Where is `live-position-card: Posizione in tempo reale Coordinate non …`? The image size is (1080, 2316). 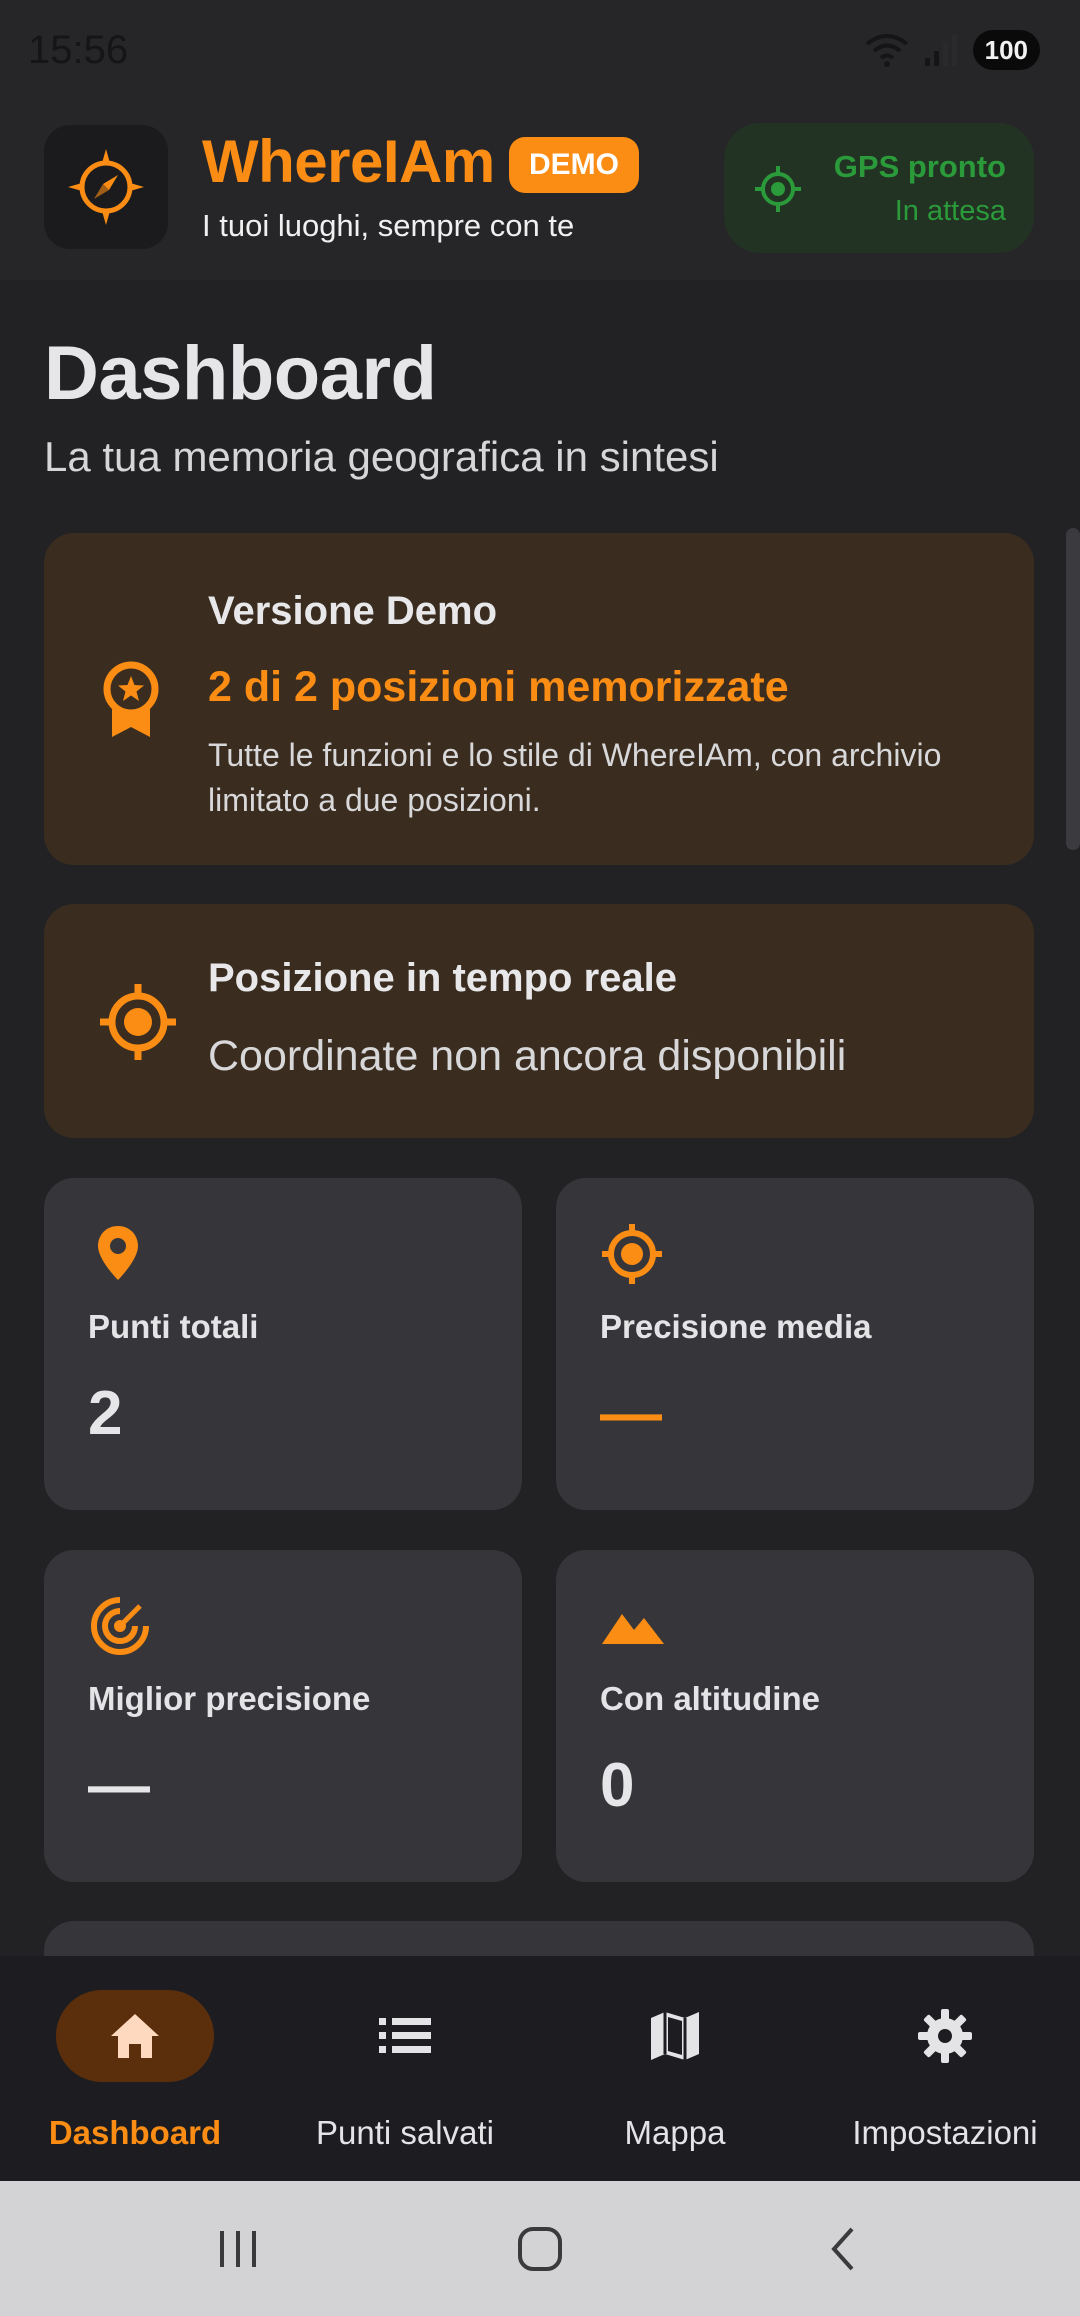 live-position-card: Posizione in tempo reale Coordinate non … is located at coordinates (539, 1021).